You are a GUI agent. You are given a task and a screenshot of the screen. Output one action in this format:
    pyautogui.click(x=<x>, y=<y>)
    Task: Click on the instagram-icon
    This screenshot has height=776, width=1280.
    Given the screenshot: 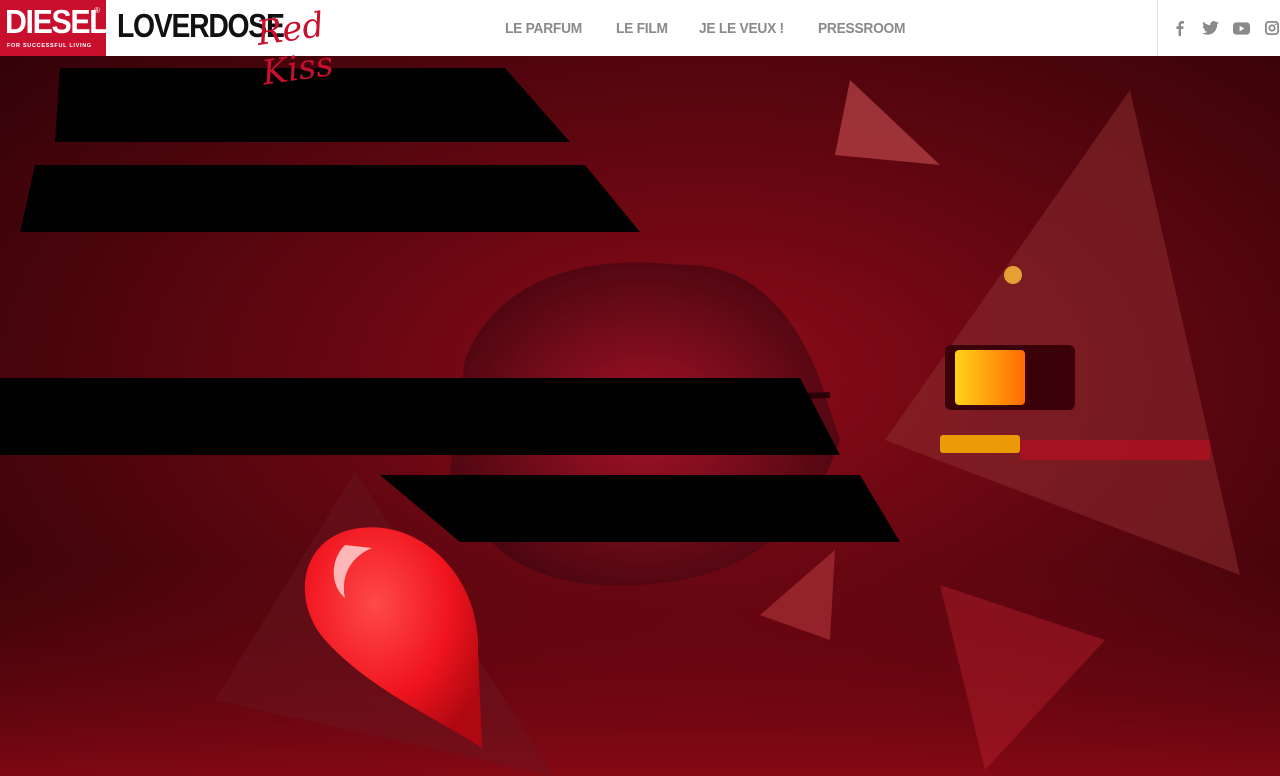 What is the action you would take?
    pyautogui.click(x=1272, y=28)
    